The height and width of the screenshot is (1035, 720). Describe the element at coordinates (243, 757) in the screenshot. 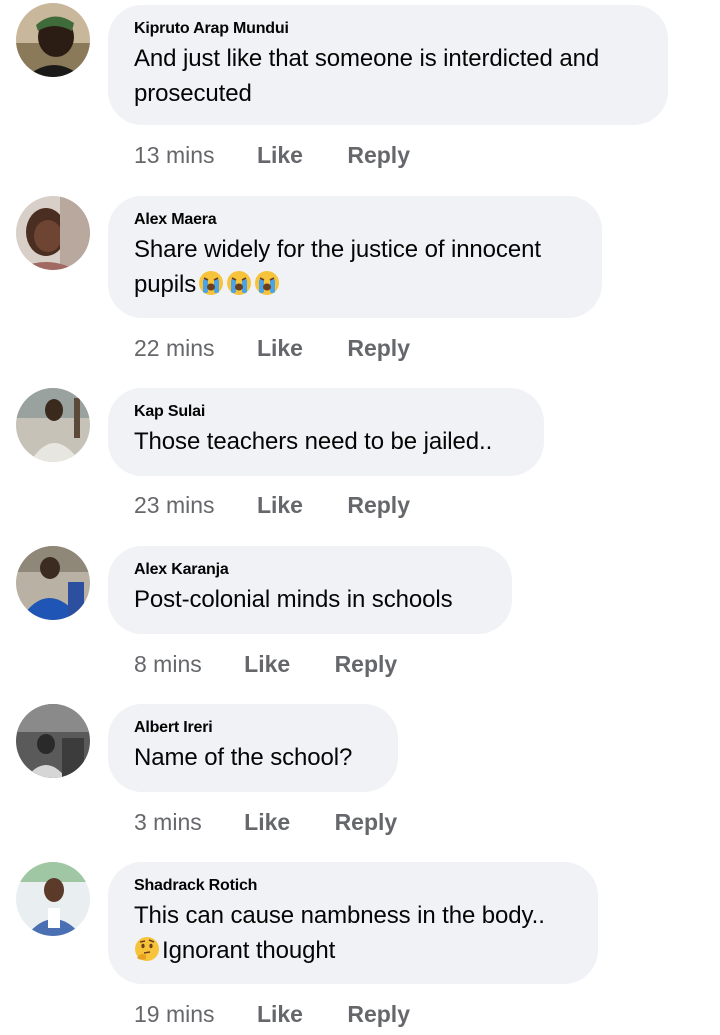

I see `comment-text-line: Name of the school?` at that location.